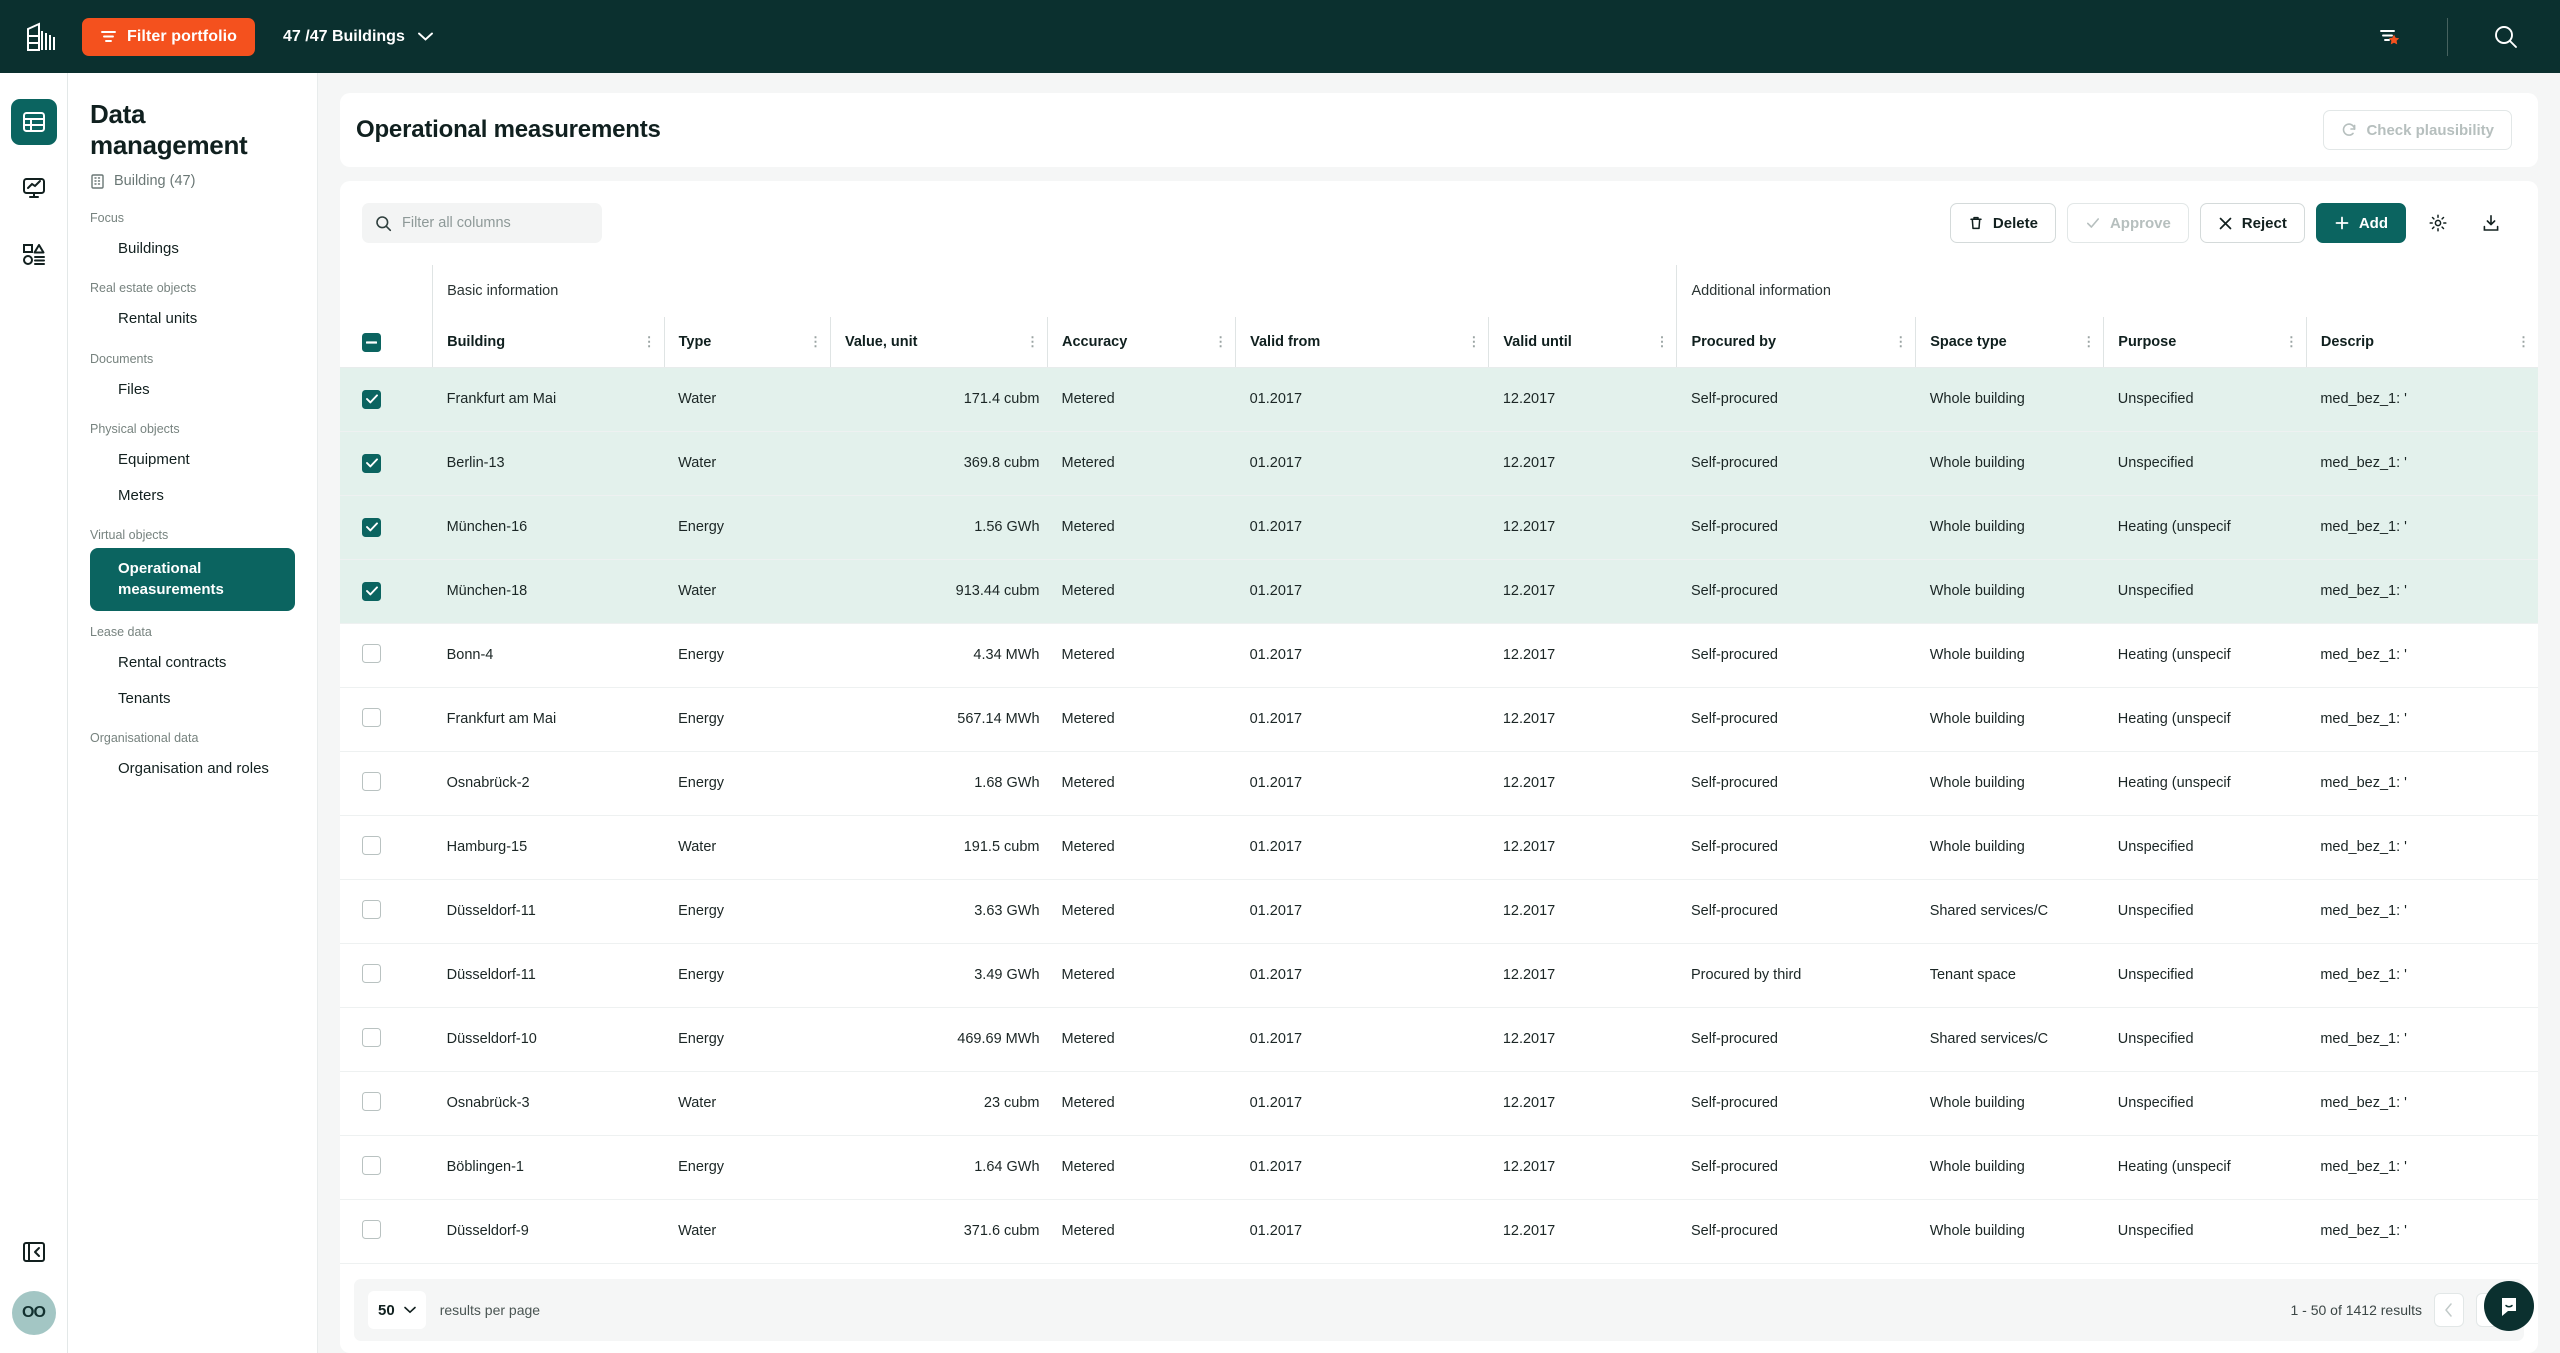  I want to click on chat-bubble-icon, so click(2509, 1306).